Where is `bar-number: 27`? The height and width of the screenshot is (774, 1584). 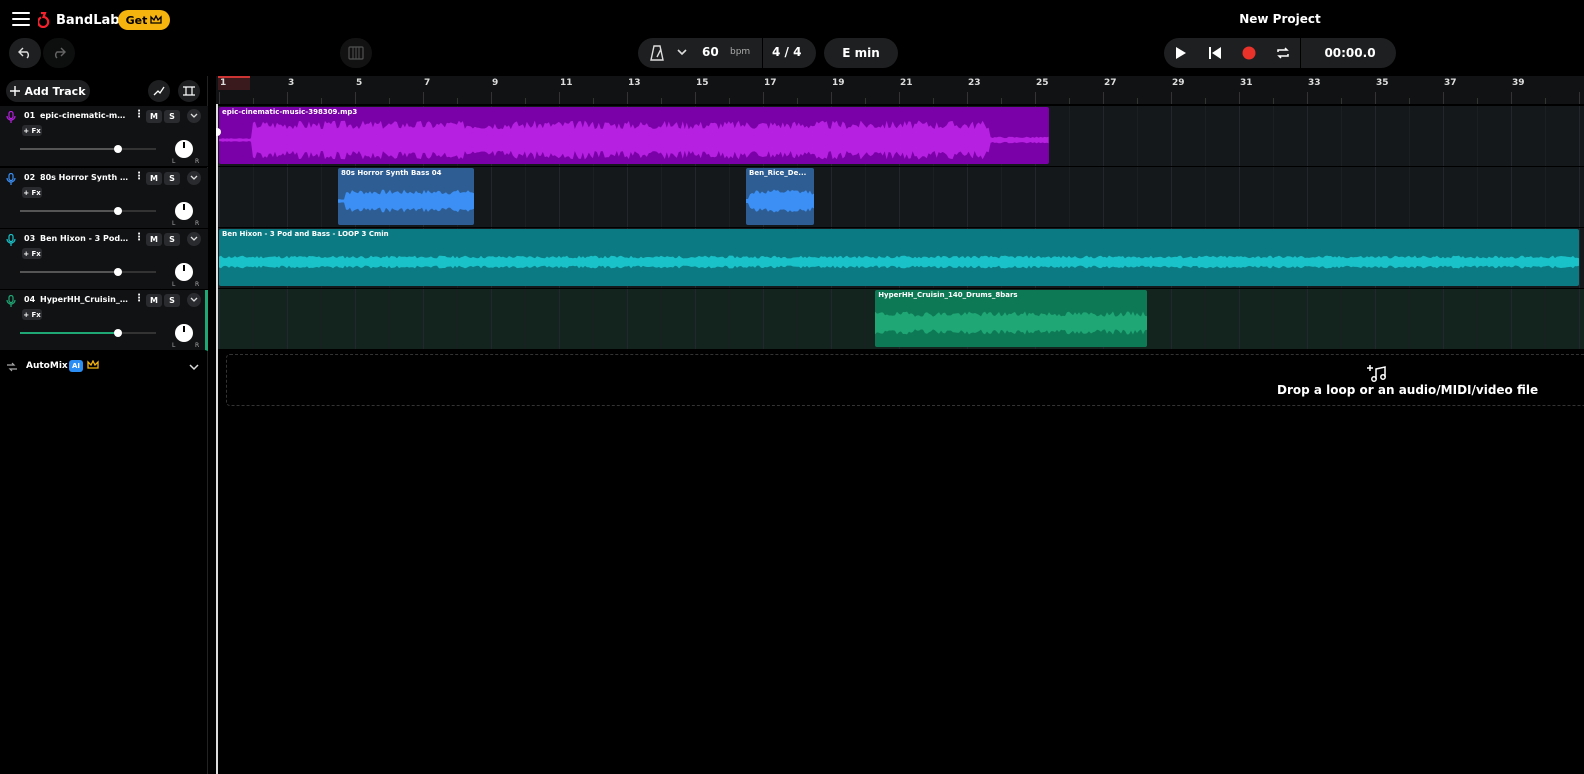 bar-number: 27 is located at coordinates (1110, 83).